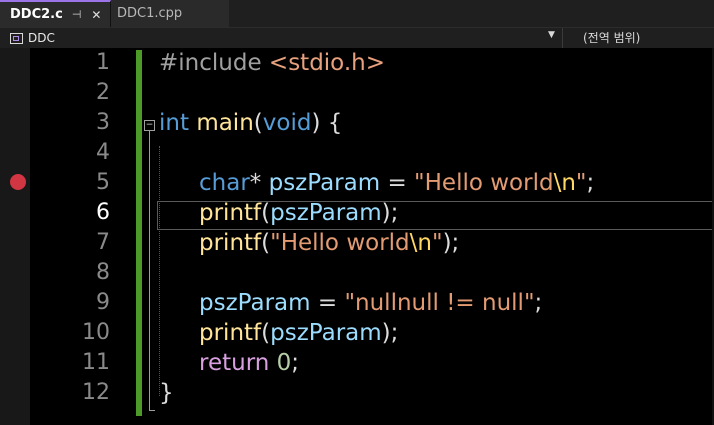 The image size is (714, 425). I want to click on preprocessor-directive: #include, so click(210, 63).